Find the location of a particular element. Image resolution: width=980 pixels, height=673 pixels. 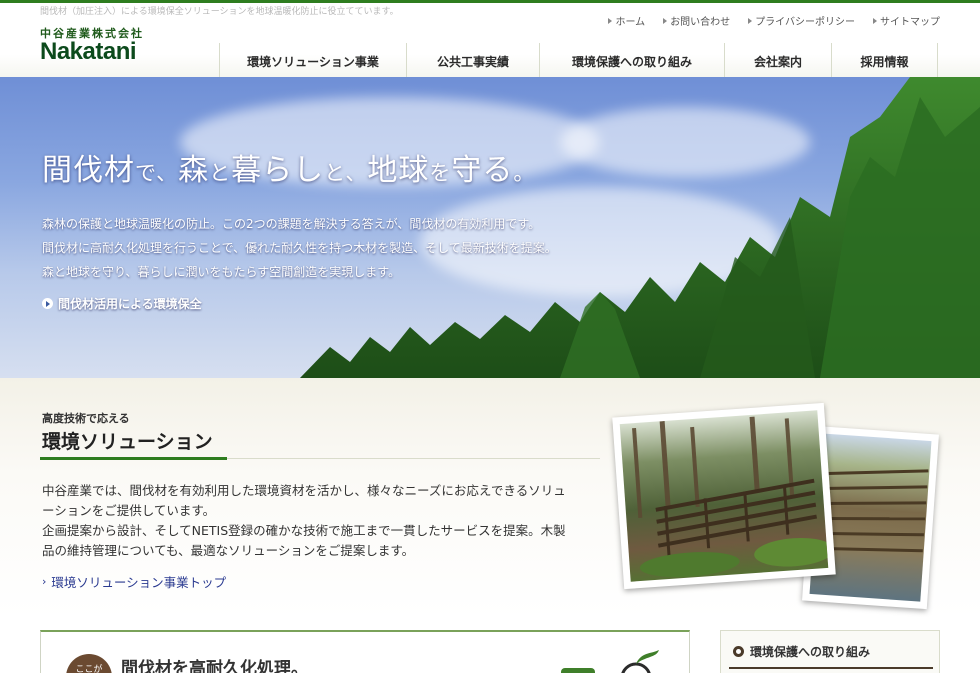

chevron-right-icon: › is located at coordinates (44, 581).